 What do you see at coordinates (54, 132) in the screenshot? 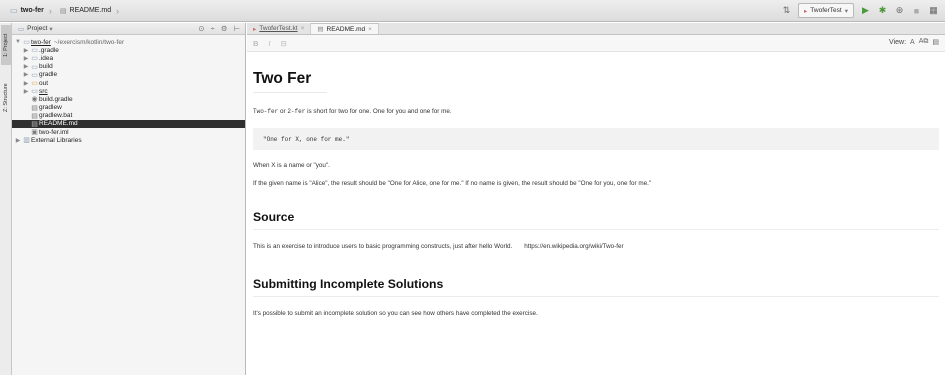
I see `tree-label: two-fer.iml` at bounding box center [54, 132].